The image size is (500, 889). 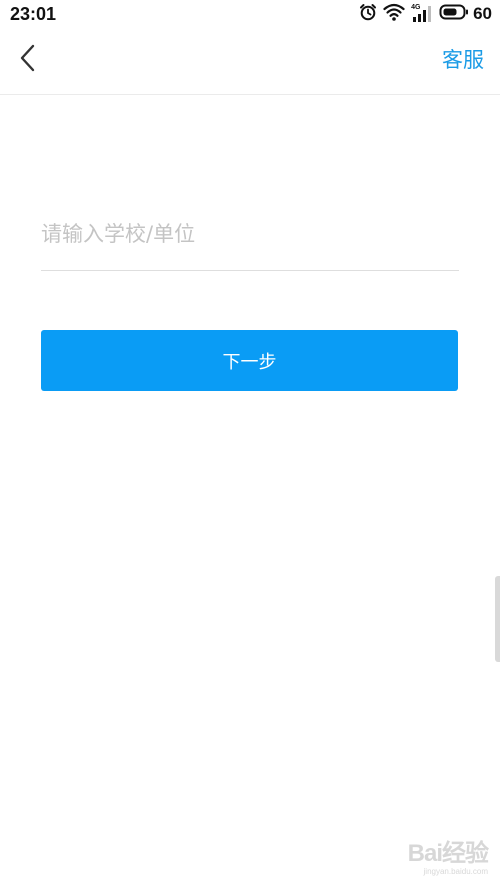 I want to click on back-button, so click(x=28, y=60).